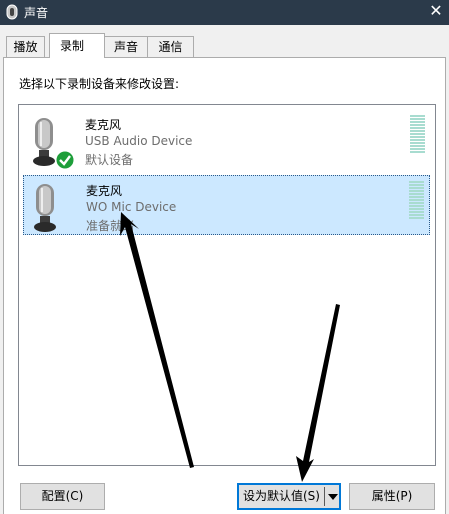  Describe the element at coordinates (333, 497) in the screenshot. I see `dropdown-arrow-icon` at that location.